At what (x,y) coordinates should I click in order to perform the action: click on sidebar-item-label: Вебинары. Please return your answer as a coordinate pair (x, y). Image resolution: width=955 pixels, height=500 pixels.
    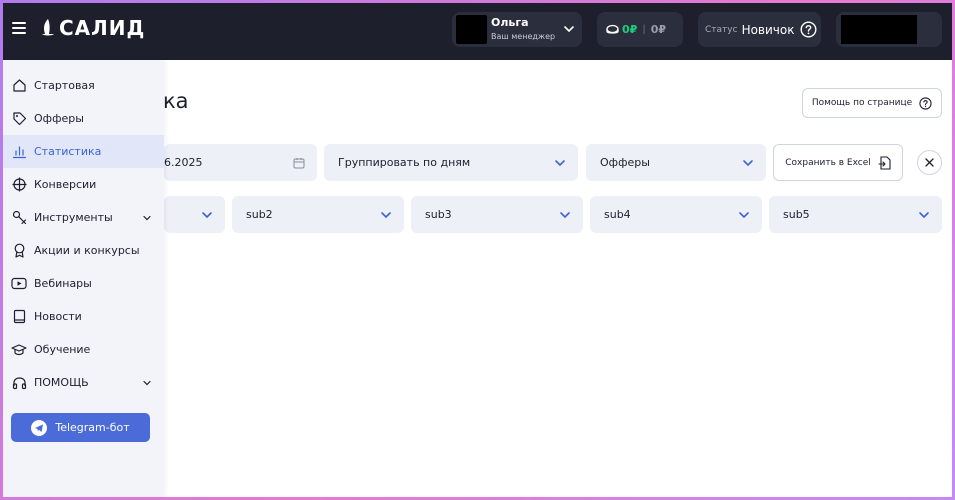
    Looking at the image, I should click on (63, 283).